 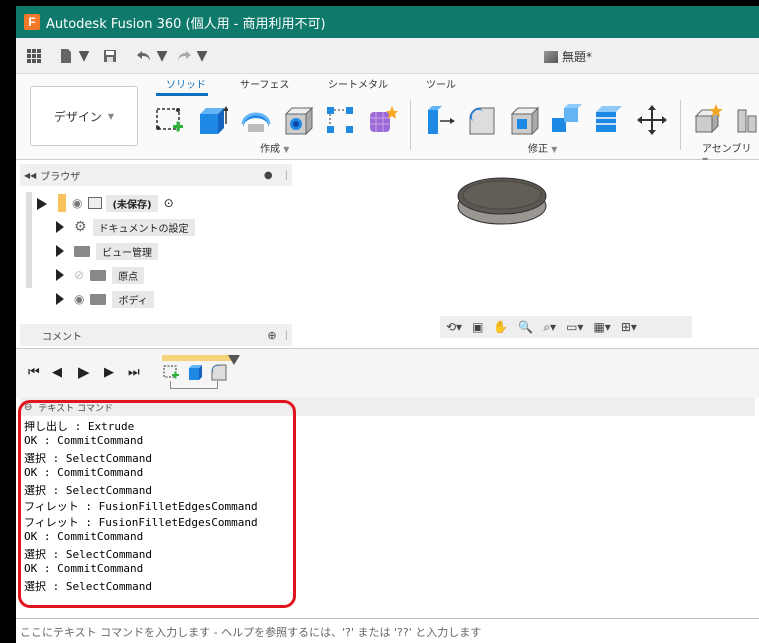 I want to click on fusion-logo-icon: F, so click(x=32, y=22).